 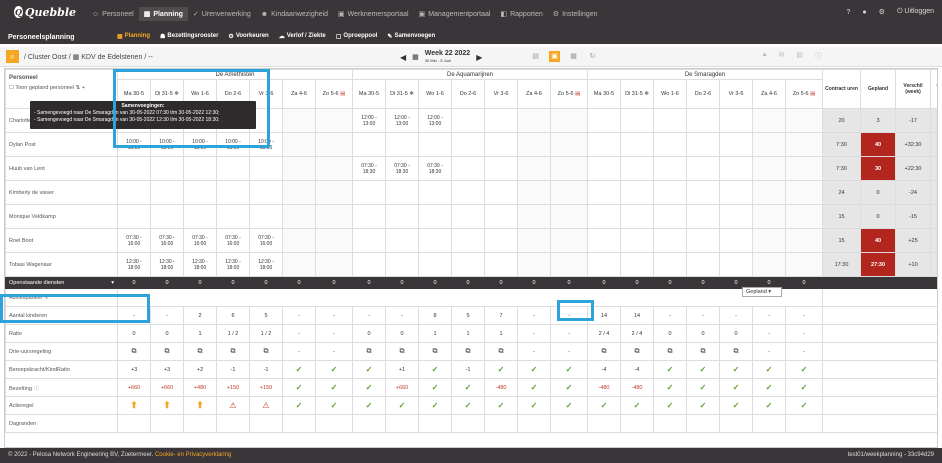 What do you see at coordinates (61, 192) in the screenshot?
I see `staff-name: Kimberly de visser` at bounding box center [61, 192].